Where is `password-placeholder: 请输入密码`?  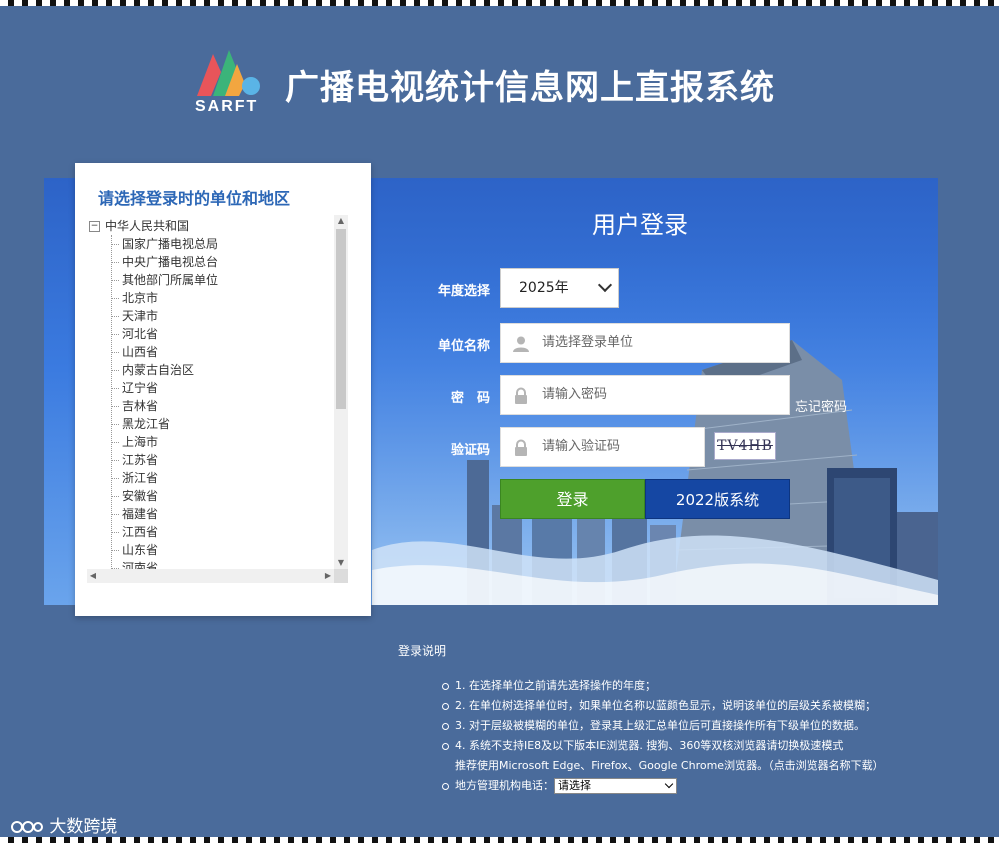 password-placeholder: 请输入密码 is located at coordinates (575, 394).